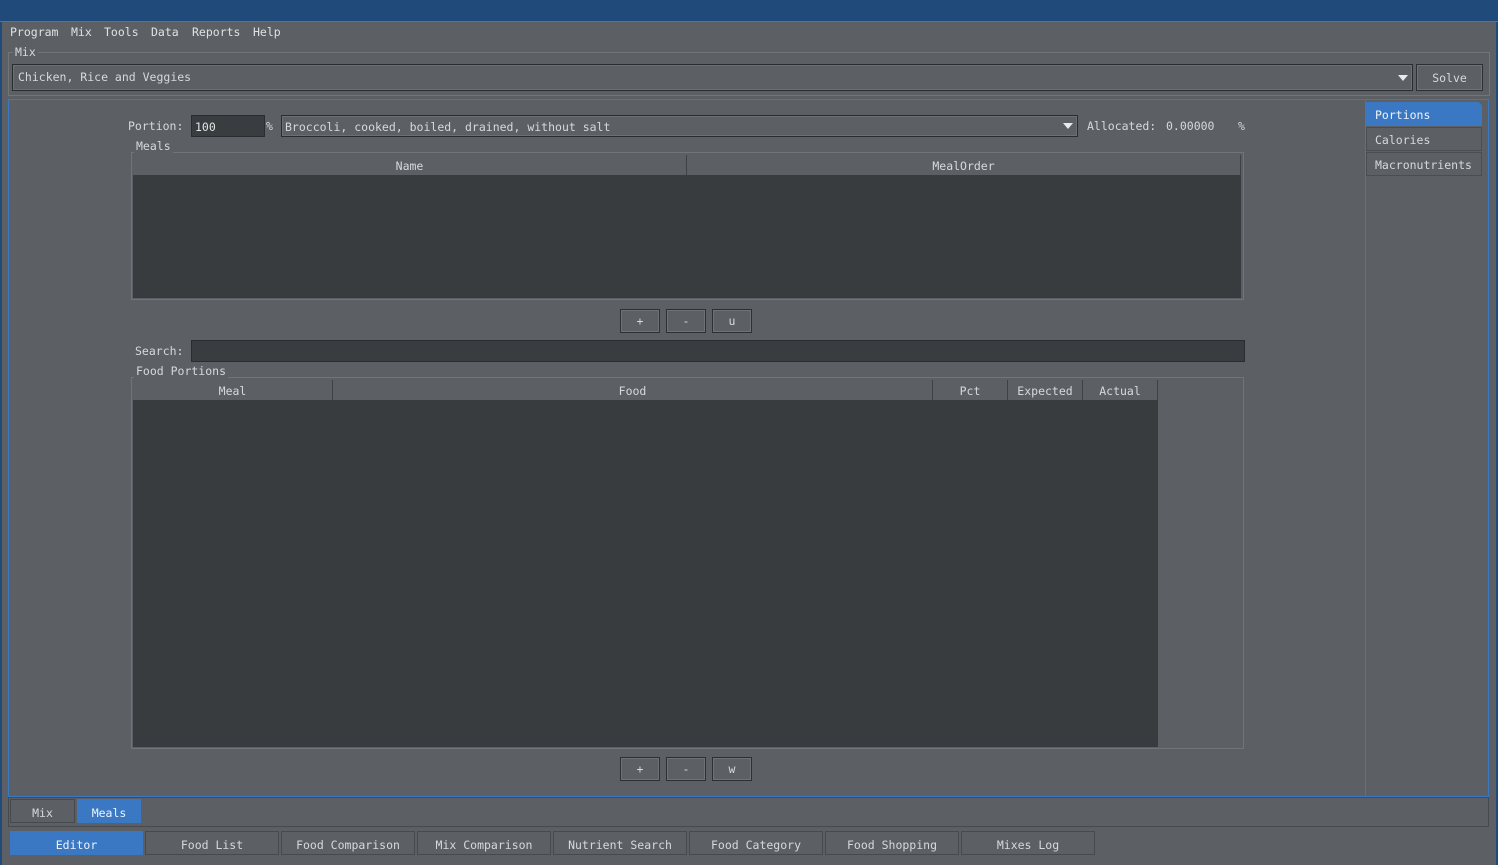 The width and height of the screenshot is (1498, 865). Describe the element at coordinates (156, 126) in the screenshot. I see `portion-label: Portion:` at that location.